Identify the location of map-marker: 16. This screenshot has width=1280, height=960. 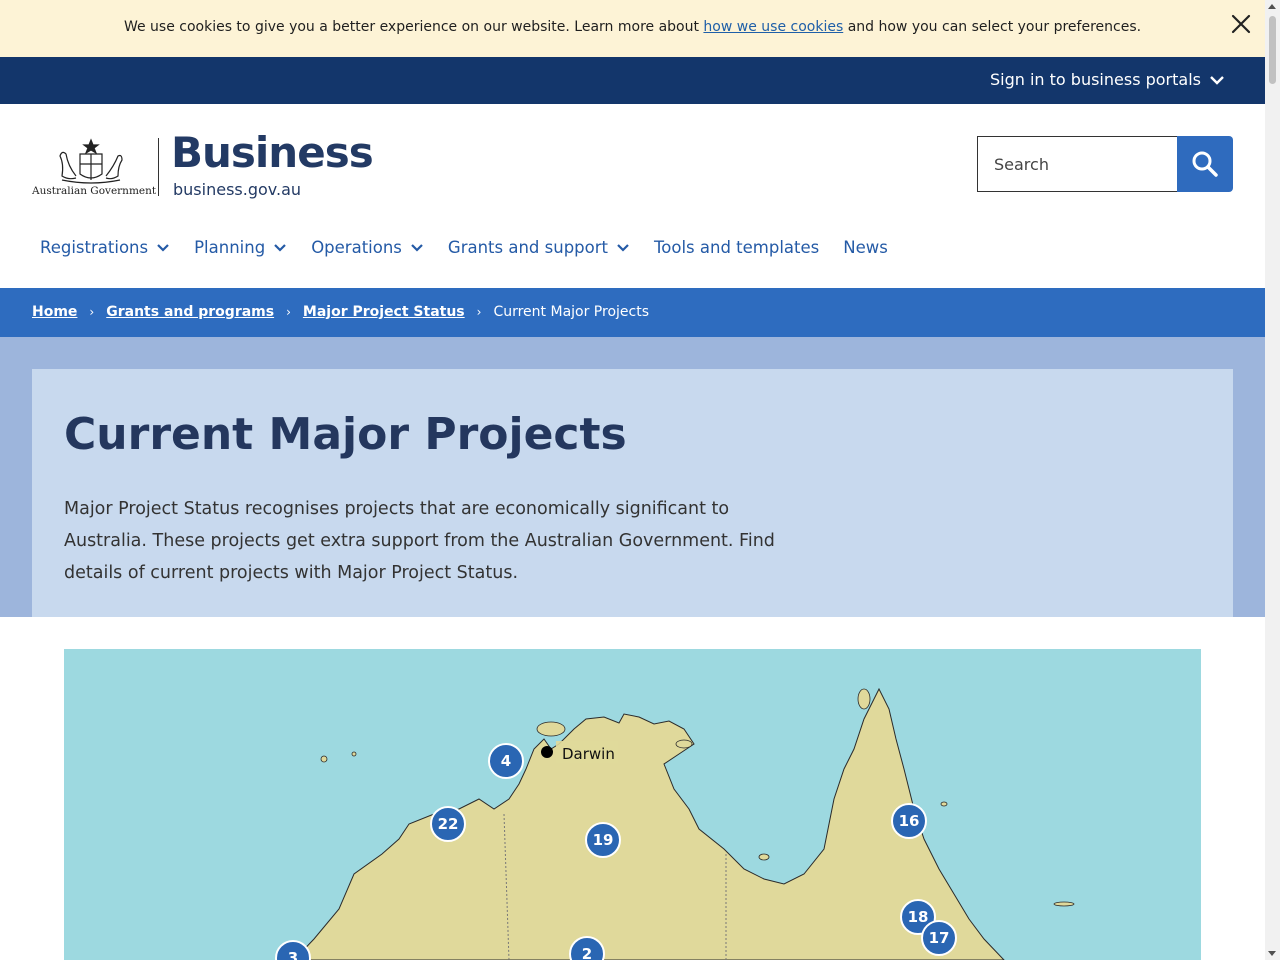
(909, 821).